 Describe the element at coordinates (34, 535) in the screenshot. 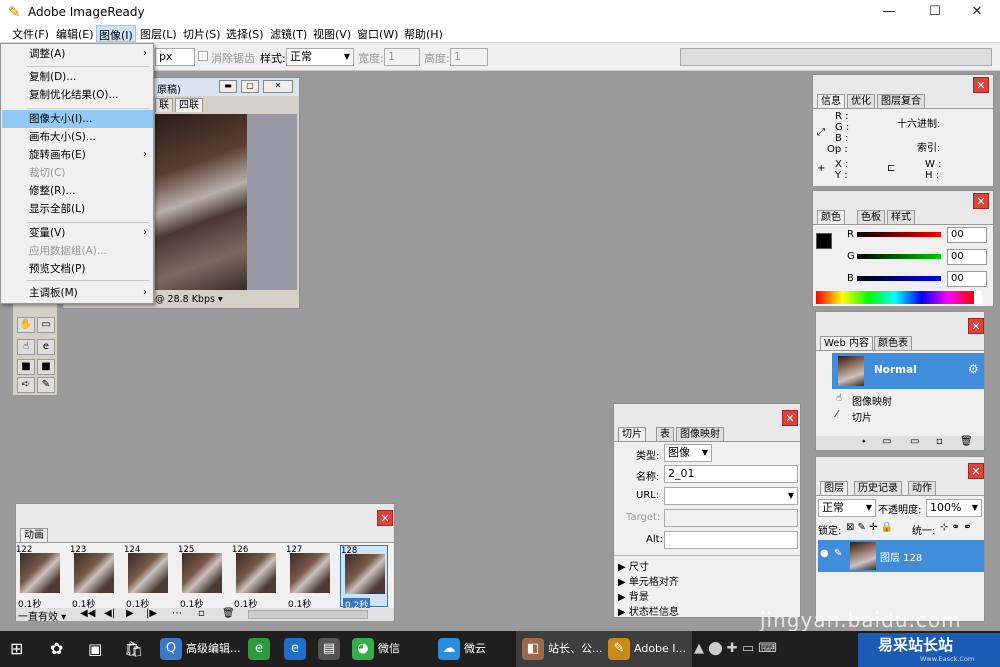

I see `tab-animation: 动画` at that location.